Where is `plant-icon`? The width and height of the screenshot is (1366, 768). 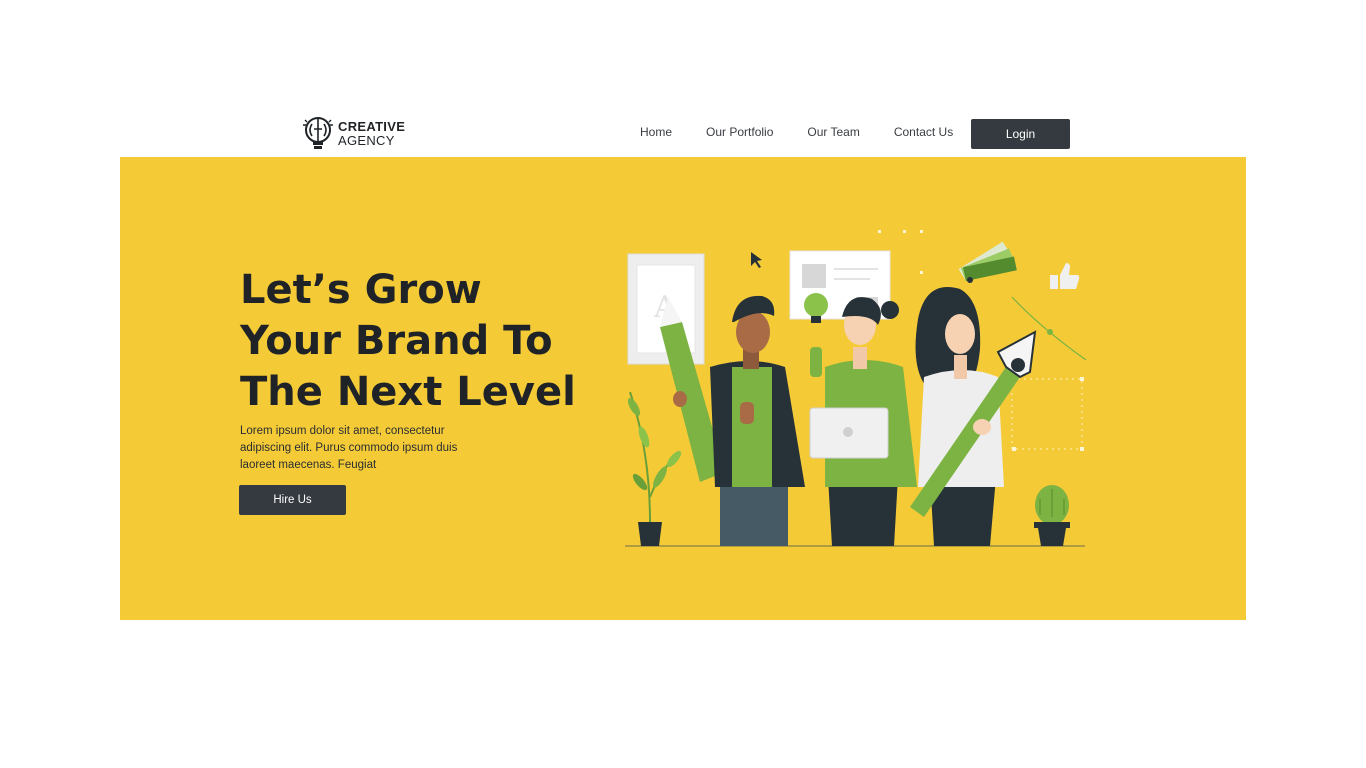 plant-icon is located at coordinates (654, 468).